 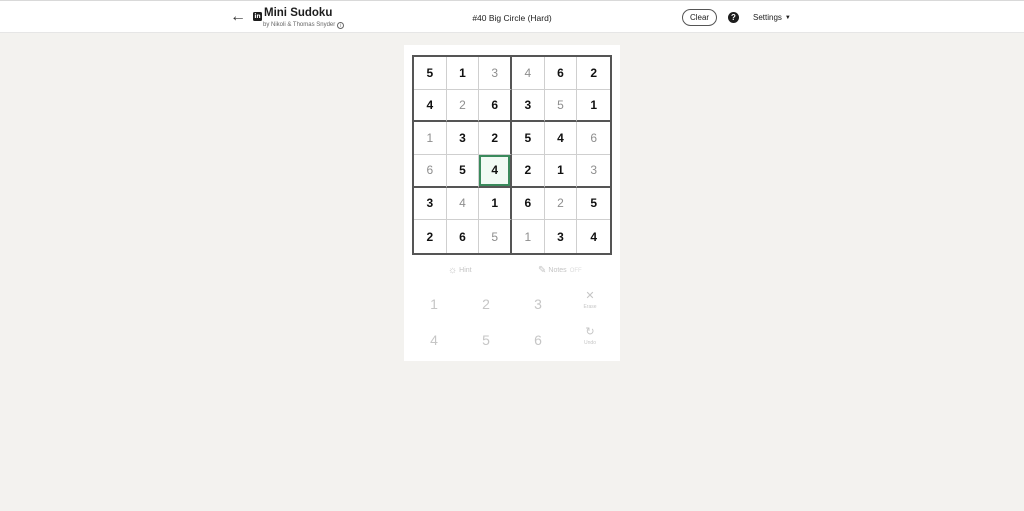 What do you see at coordinates (486, 340) in the screenshot?
I see `key-5: 5` at bounding box center [486, 340].